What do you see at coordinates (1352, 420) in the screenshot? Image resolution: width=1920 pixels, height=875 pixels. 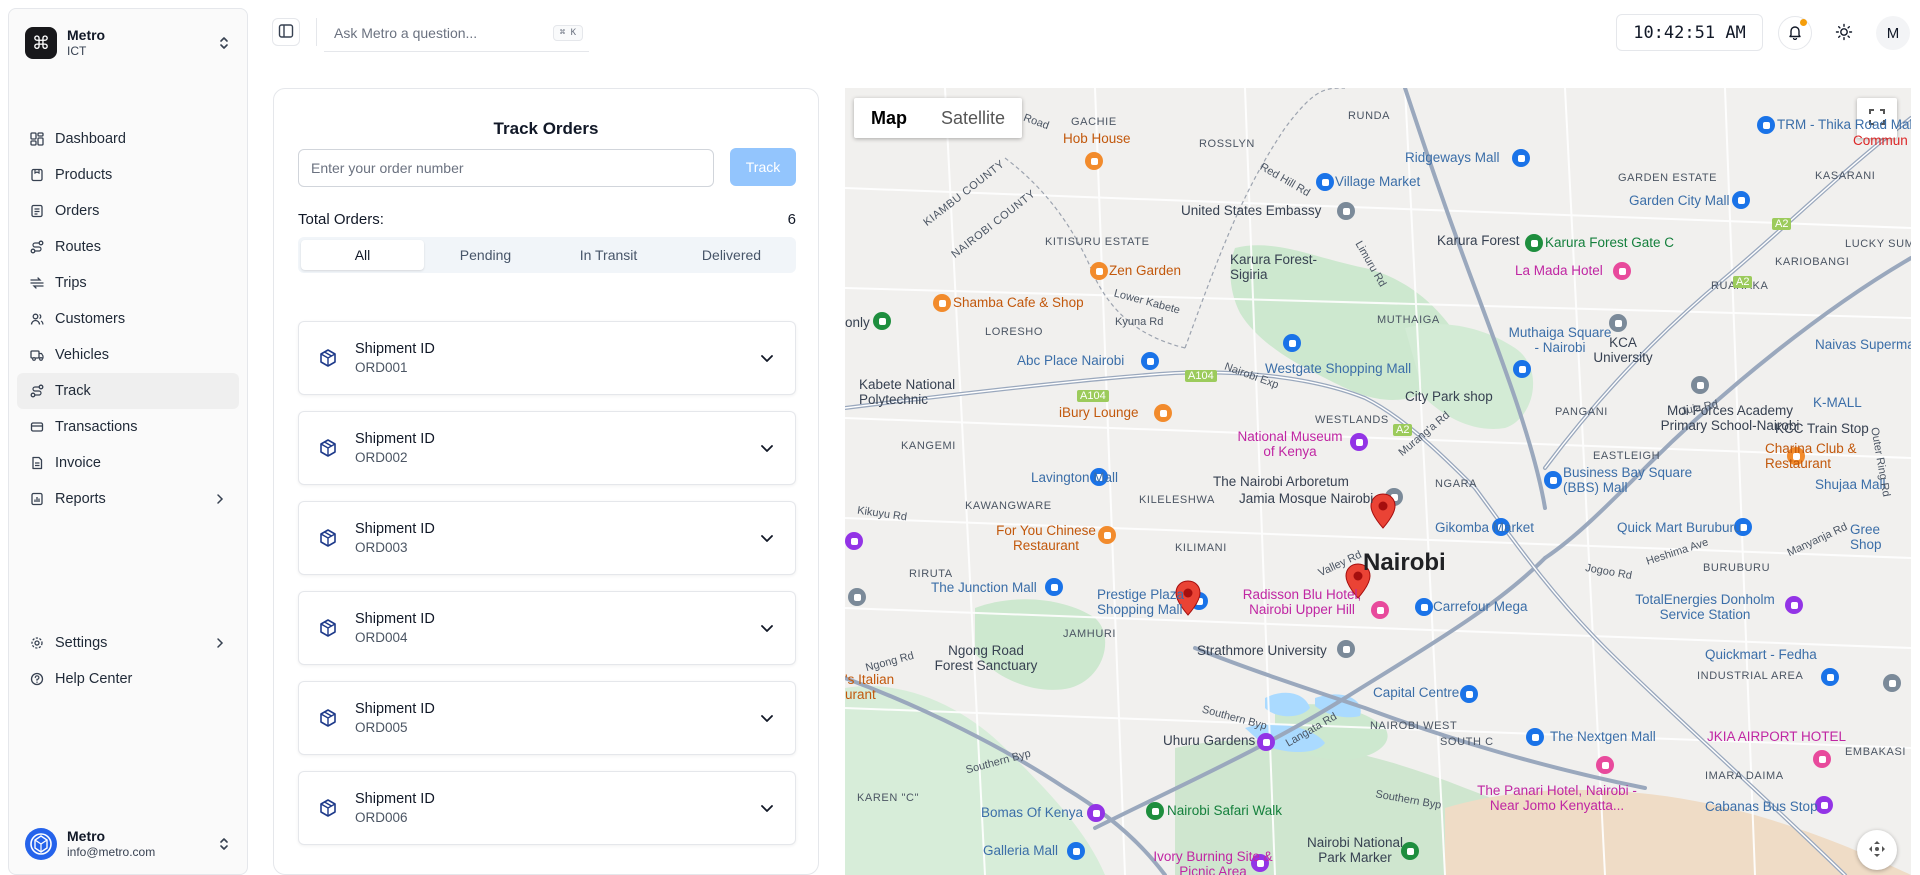 I see `map-label: WESTLANDS` at bounding box center [1352, 420].